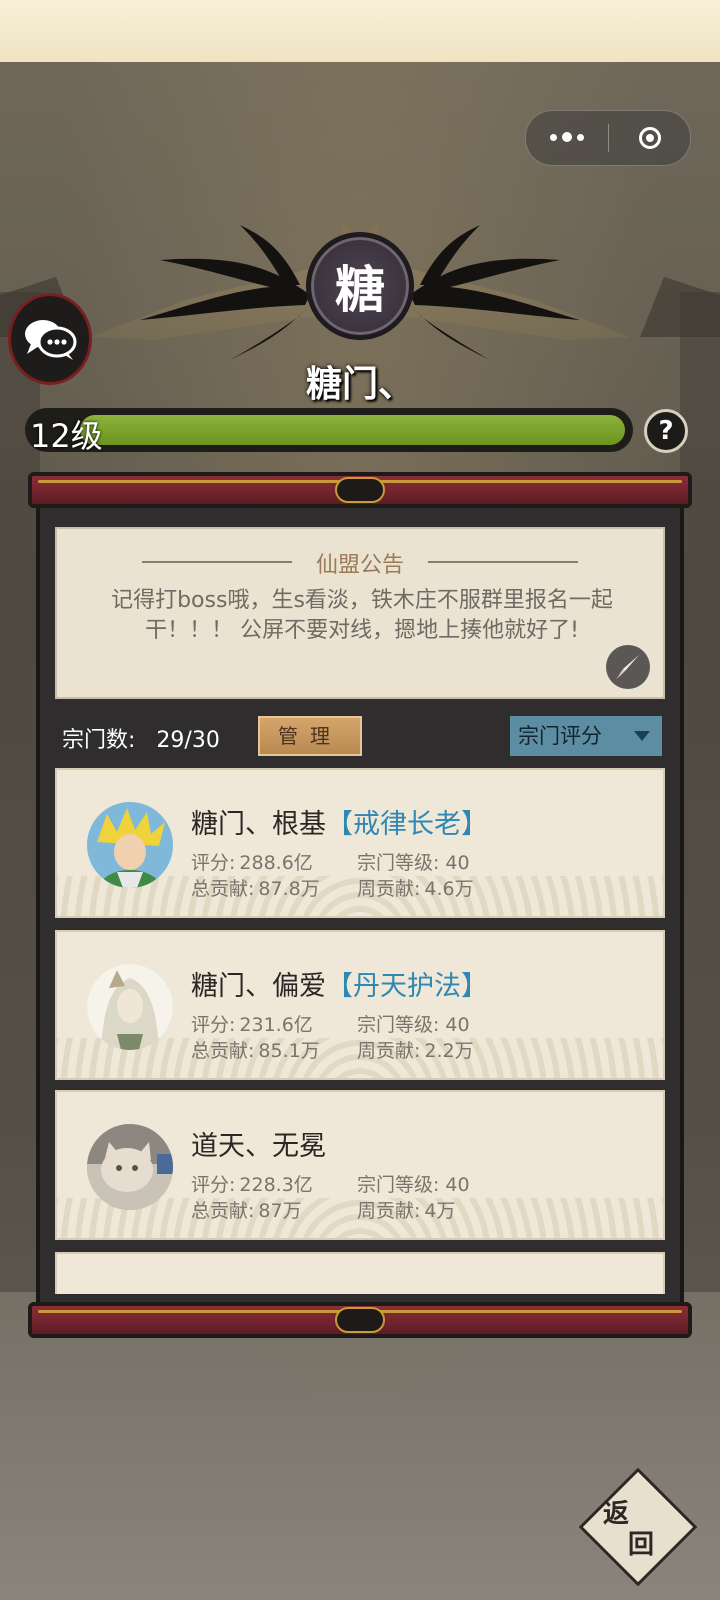 This screenshot has height=1600, width=720. I want to click on member-score: 评分: 228.3亿, so click(252, 1185).